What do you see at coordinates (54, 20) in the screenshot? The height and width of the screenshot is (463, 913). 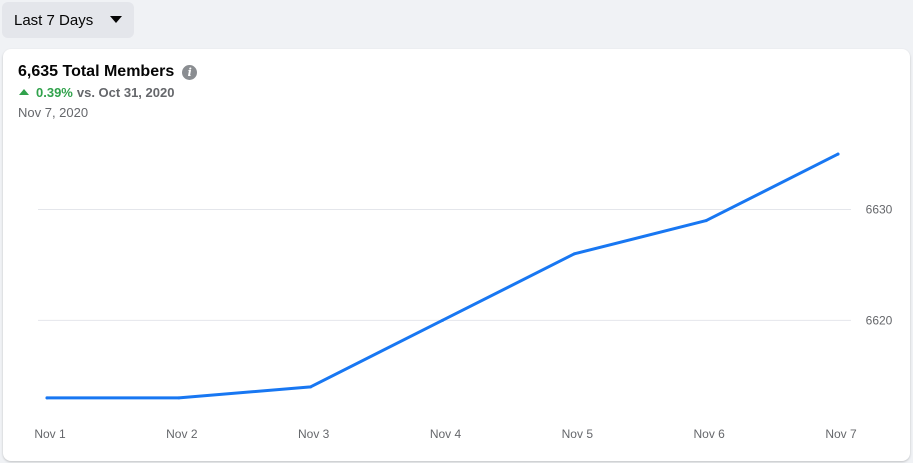 I see `date-range-label: Last 7 Days` at bounding box center [54, 20].